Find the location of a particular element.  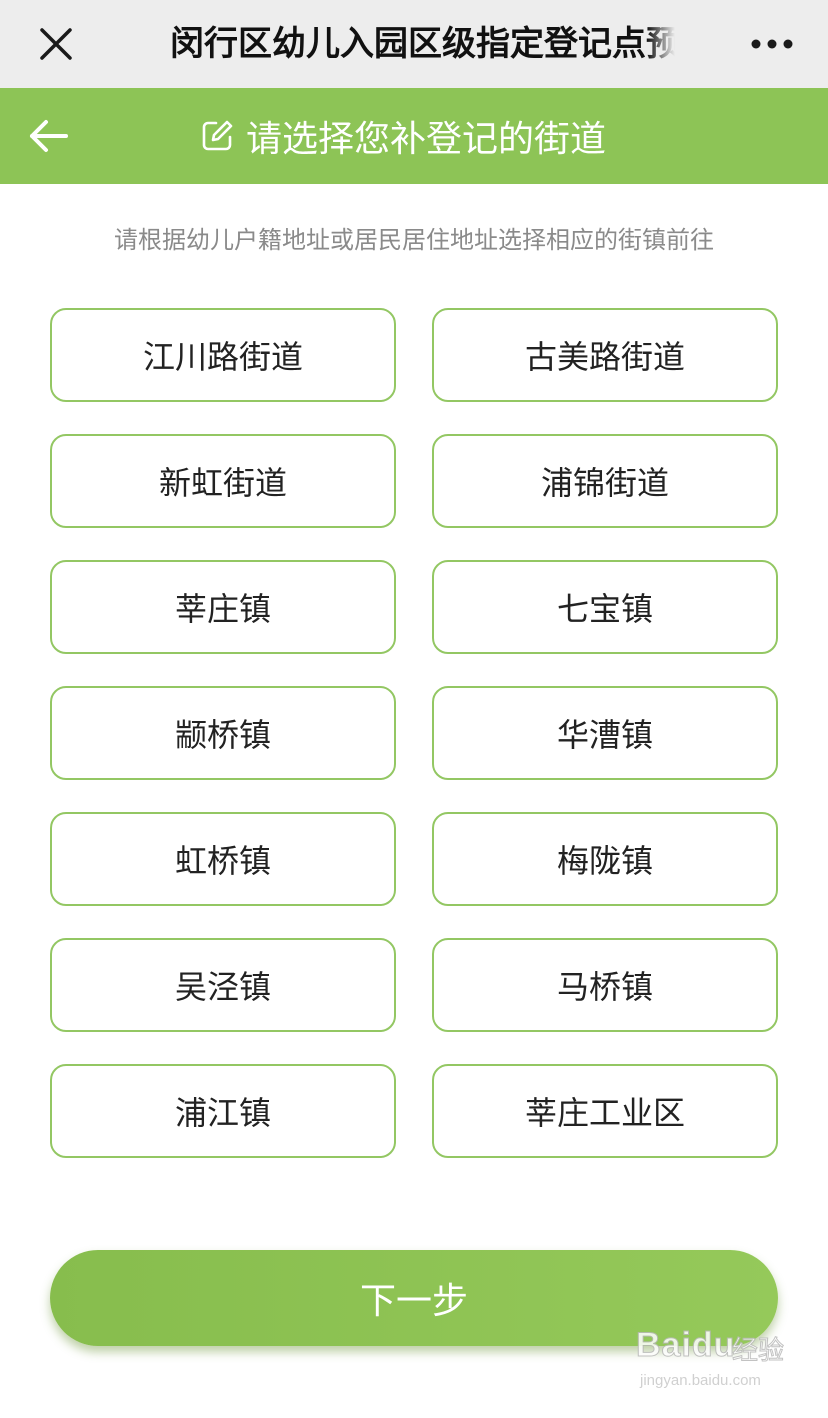

watermark: Baidu 经验 jingyan.baidu.com is located at coordinates (708, 1361).